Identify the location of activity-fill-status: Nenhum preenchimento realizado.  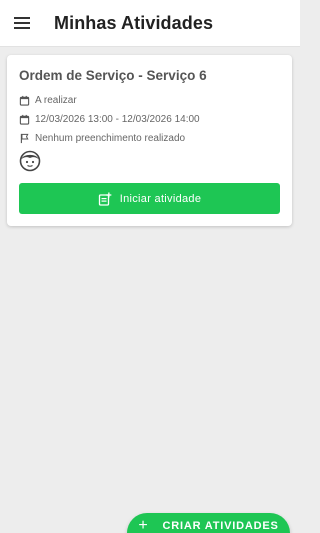
(110, 138).